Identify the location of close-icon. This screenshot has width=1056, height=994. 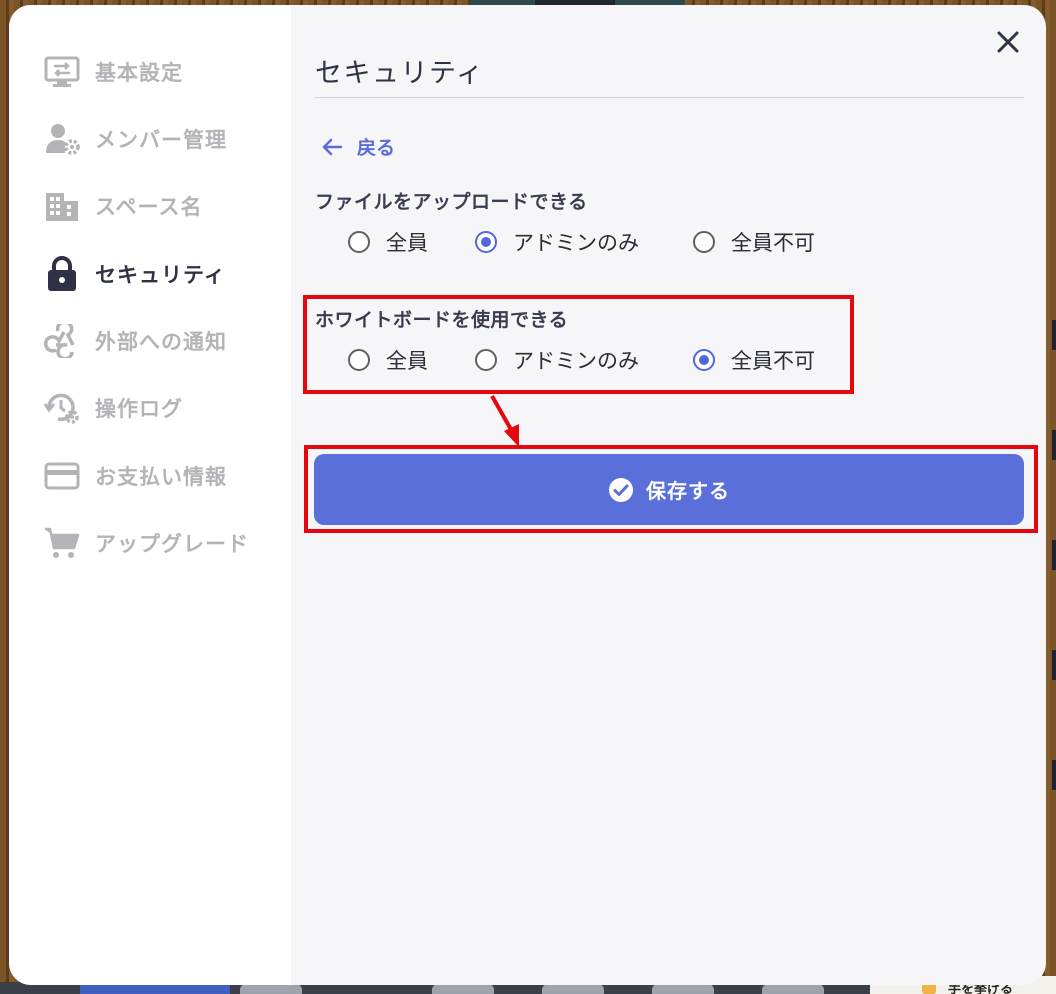
(1008, 42).